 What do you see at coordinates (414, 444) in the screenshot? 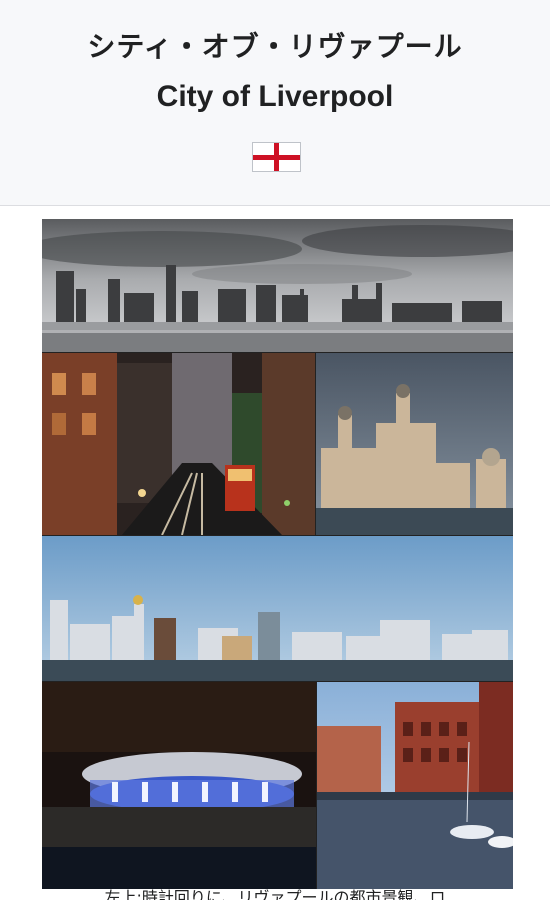
I see `photo-royal-liver-building` at bounding box center [414, 444].